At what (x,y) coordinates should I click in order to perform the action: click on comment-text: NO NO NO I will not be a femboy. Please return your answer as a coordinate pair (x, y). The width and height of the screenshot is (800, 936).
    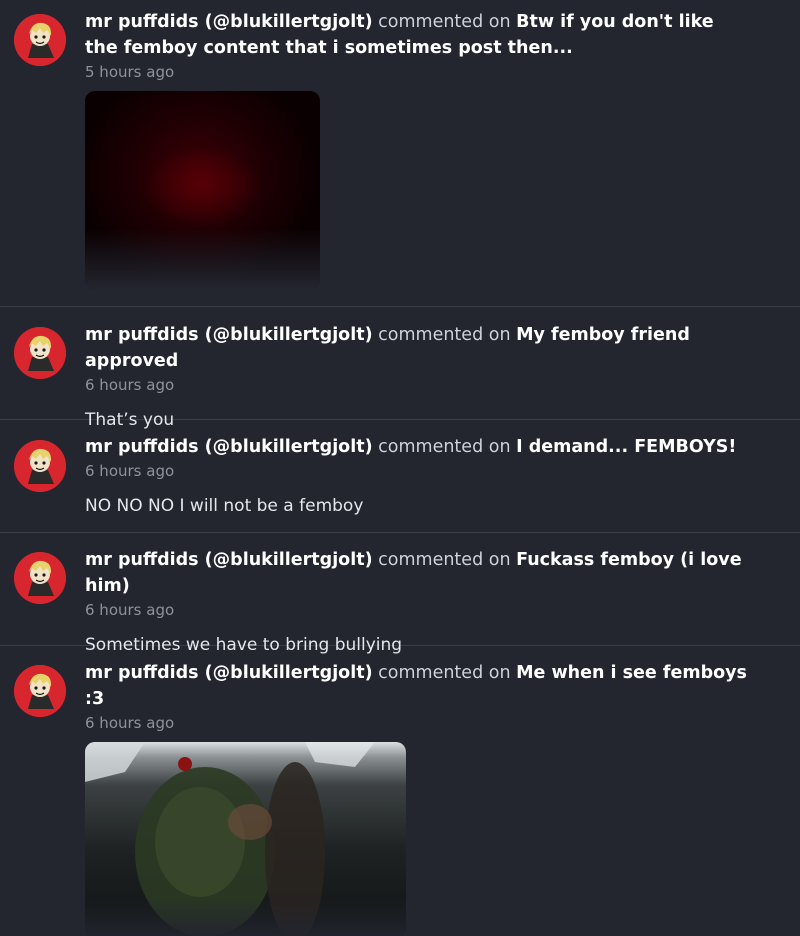
    Looking at the image, I should click on (224, 506).